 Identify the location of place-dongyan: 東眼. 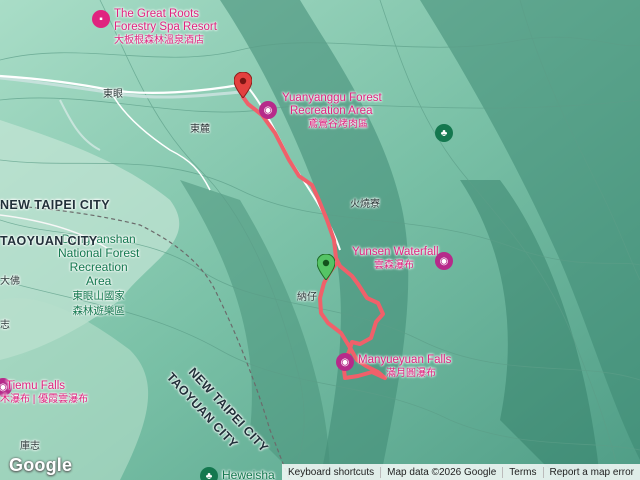
(113, 94).